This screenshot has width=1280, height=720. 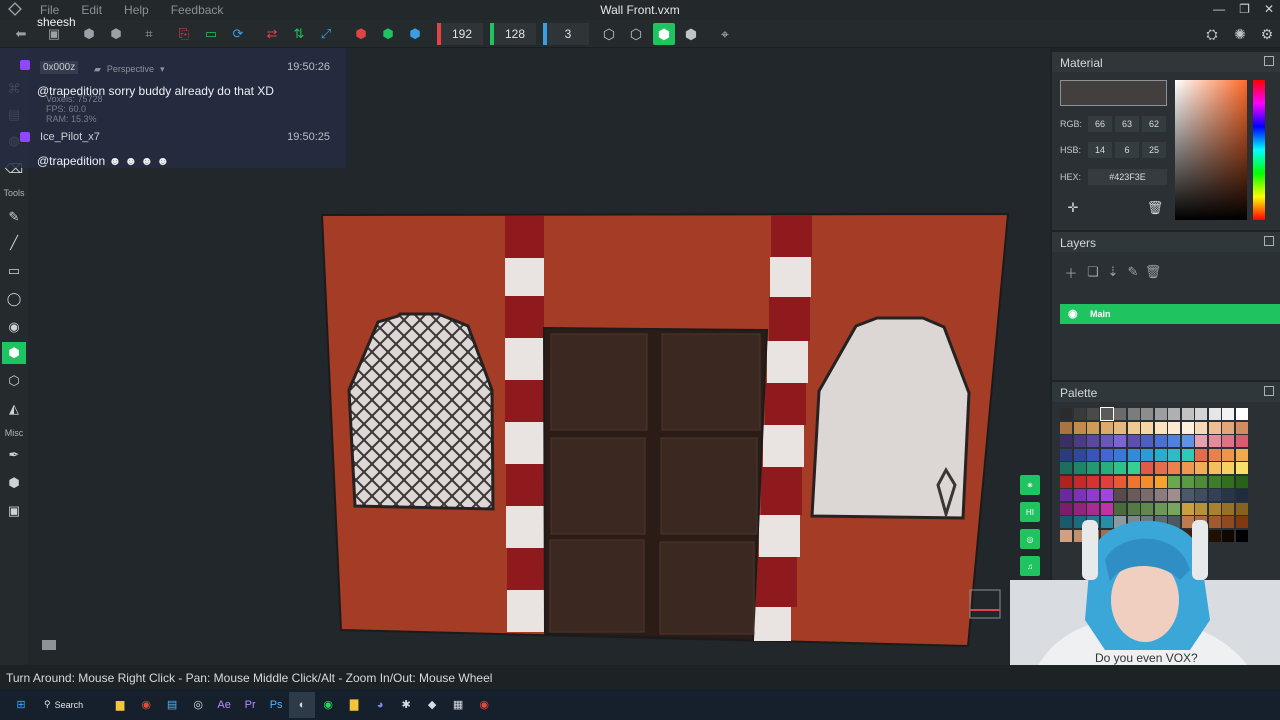 What do you see at coordinates (14, 455) in the screenshot?
I see `tool-picker-icon: ✒` at bounding box center [14, 455].